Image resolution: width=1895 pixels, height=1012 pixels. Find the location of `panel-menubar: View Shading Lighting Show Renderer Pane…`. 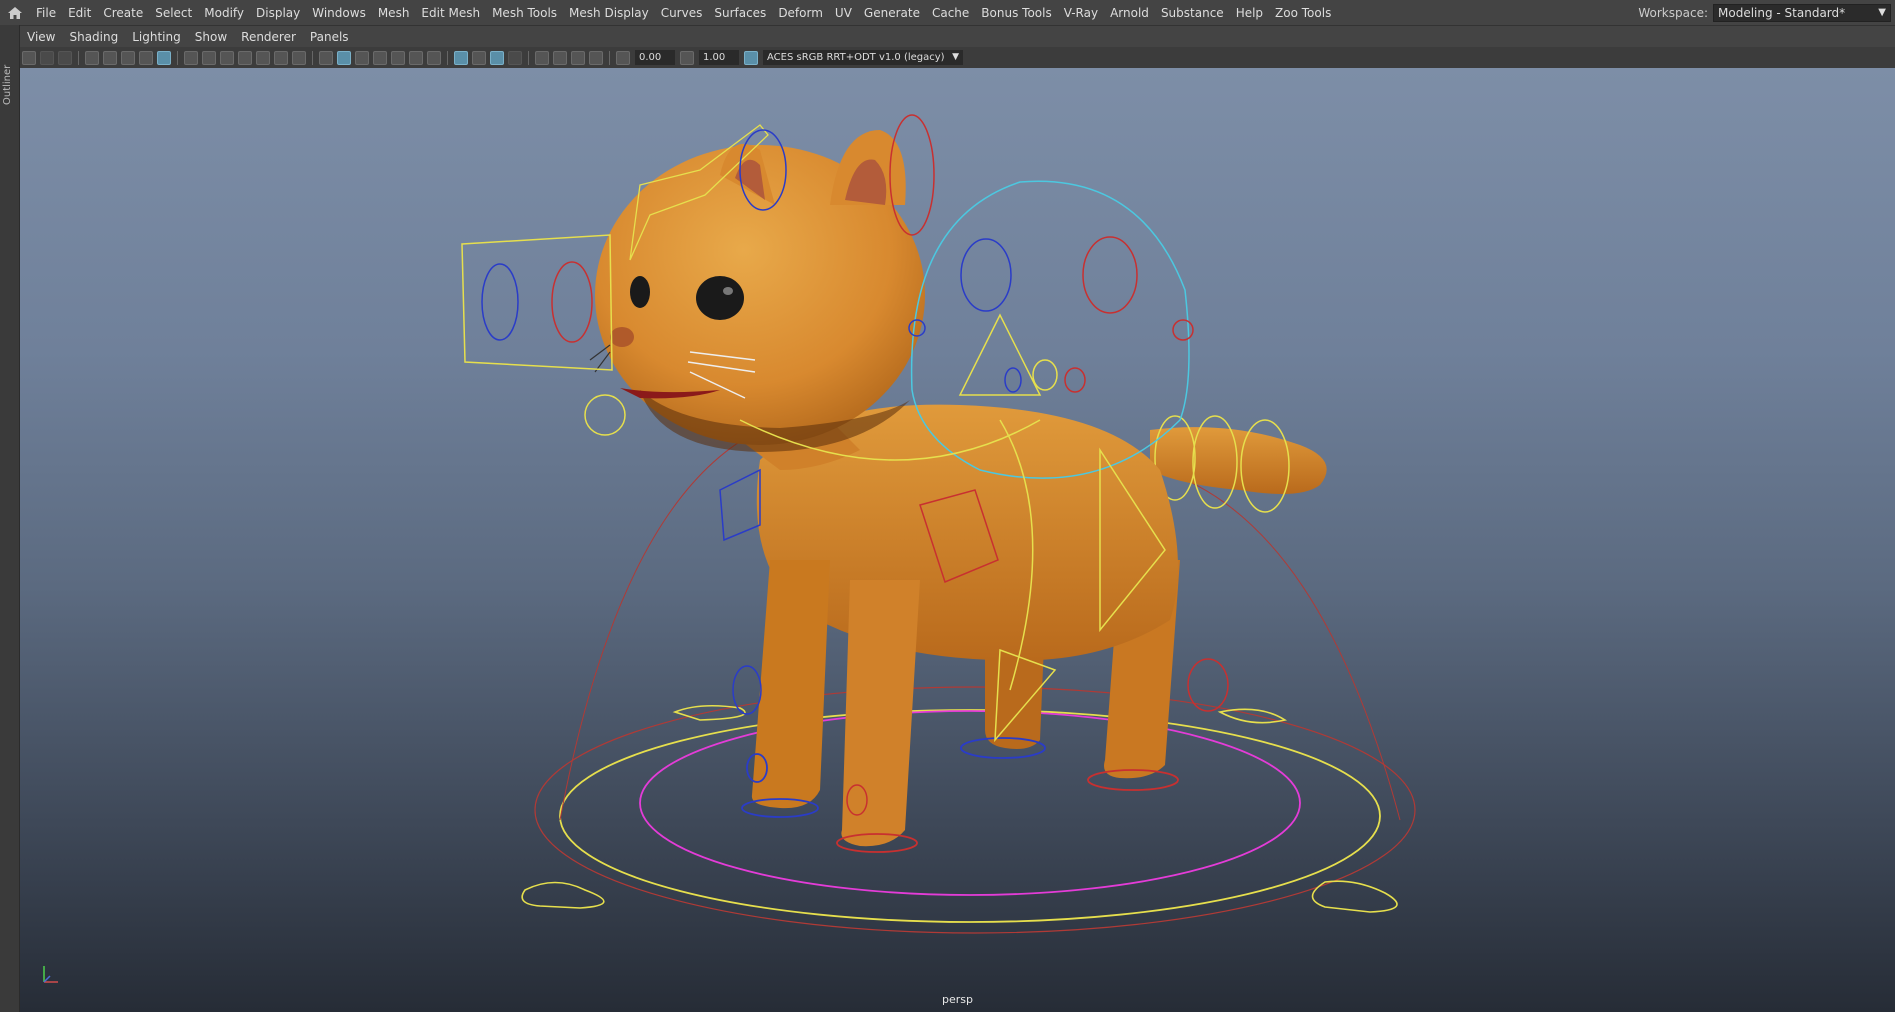

panel-menubar: View Shading Lighting Show Renderer Pane… is located at coordinates (957, 36).